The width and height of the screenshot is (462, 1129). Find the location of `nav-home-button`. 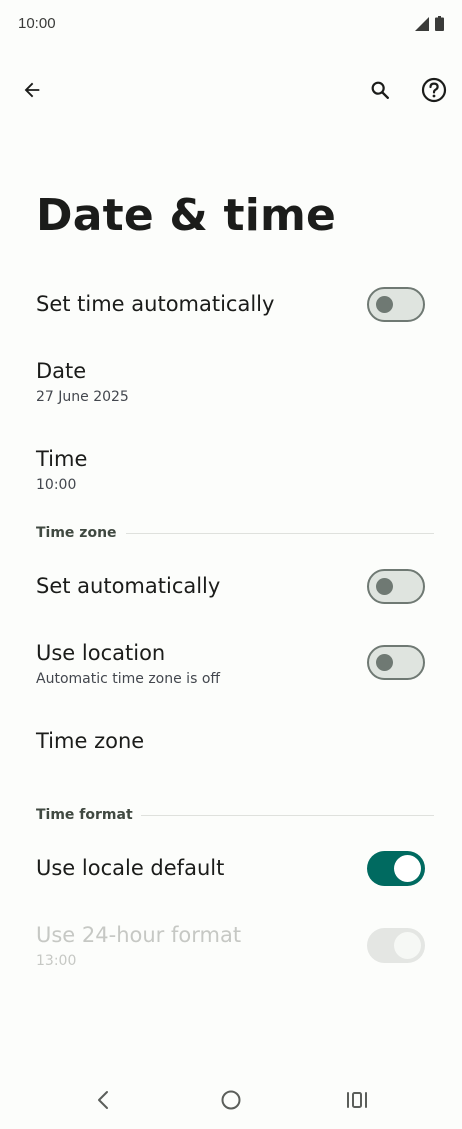

nav-home-button is located at coordinates (231, 1102).